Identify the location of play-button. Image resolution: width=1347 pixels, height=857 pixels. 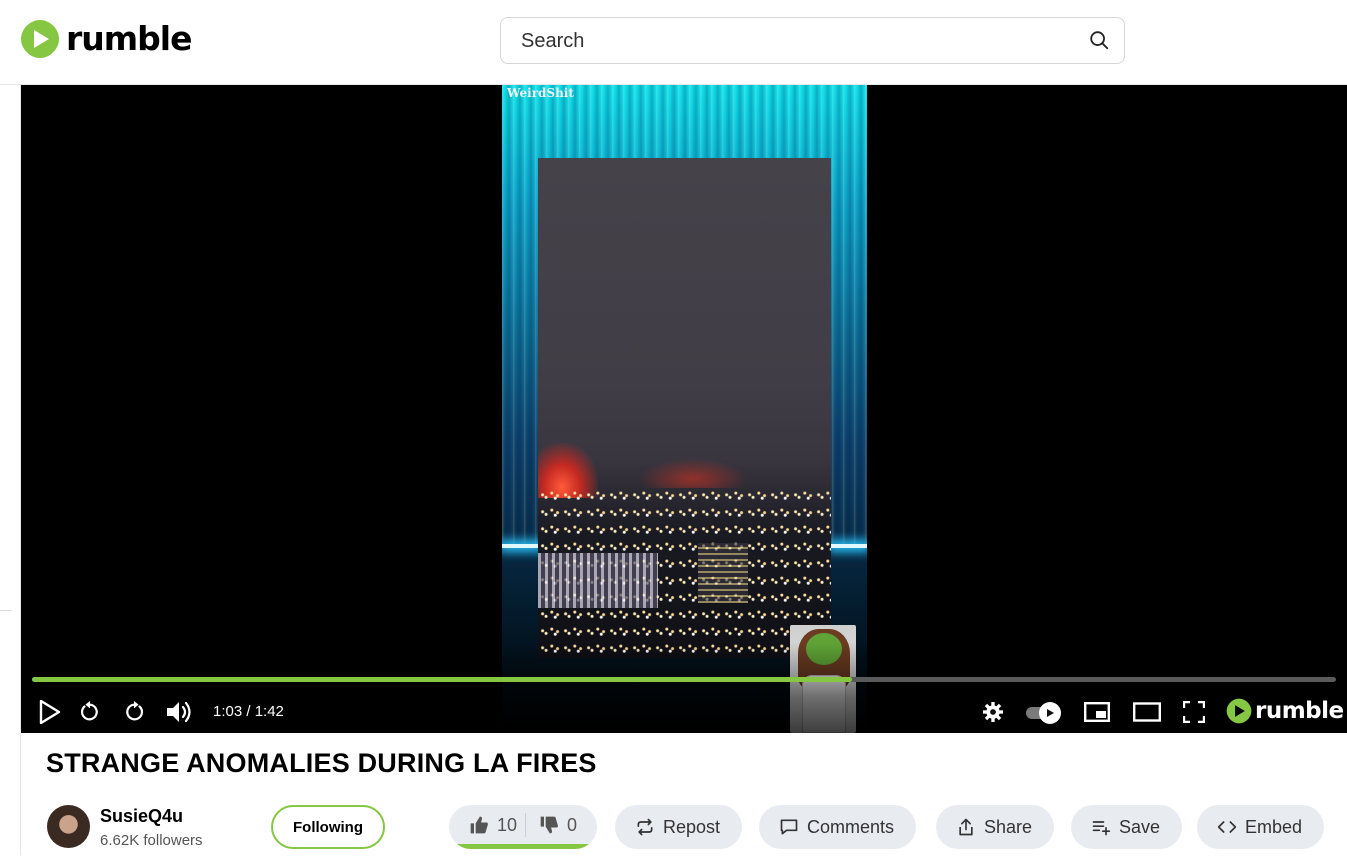
(50, 712).